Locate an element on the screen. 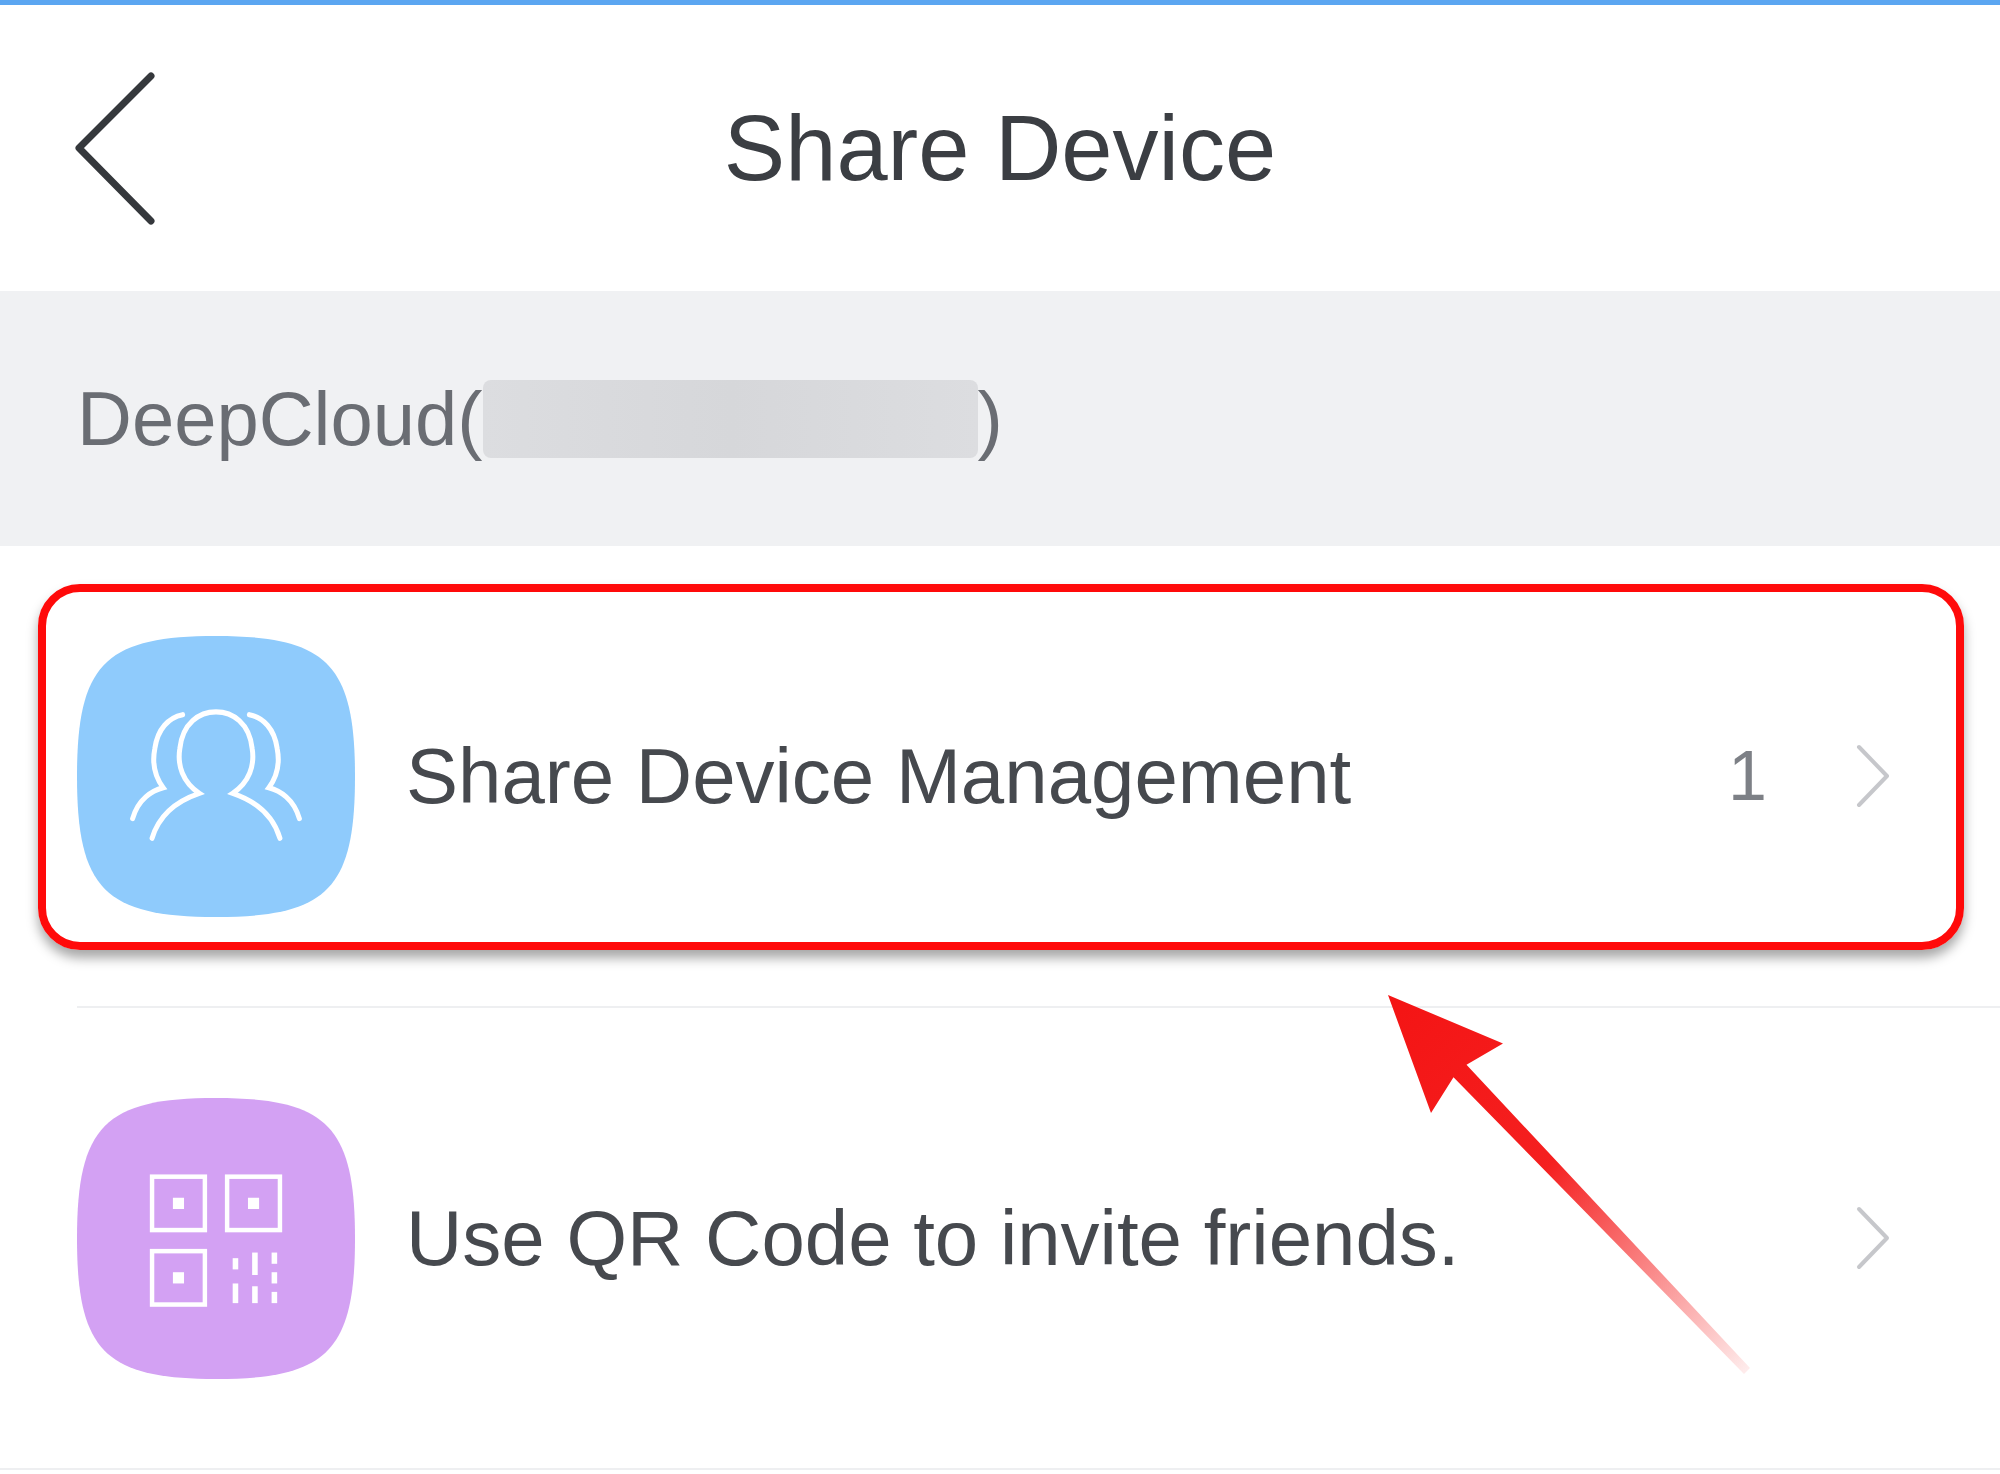  qr-code-icon is located at coordinates (216, 1238).